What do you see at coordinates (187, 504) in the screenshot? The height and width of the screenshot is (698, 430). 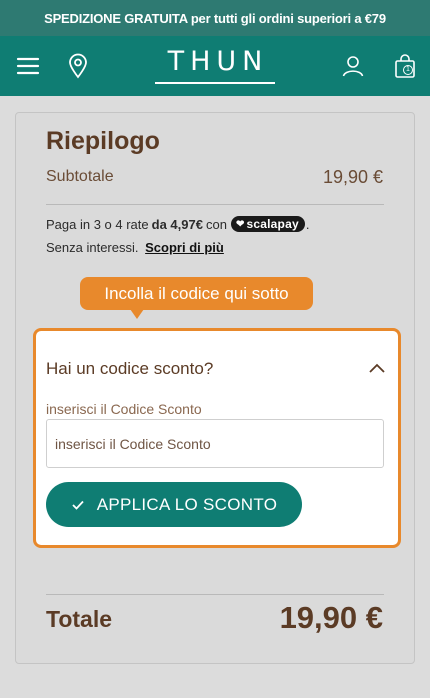 I see `apply-discount-label: APPLICA LO SCONTO` at bounding box center [187, 504].